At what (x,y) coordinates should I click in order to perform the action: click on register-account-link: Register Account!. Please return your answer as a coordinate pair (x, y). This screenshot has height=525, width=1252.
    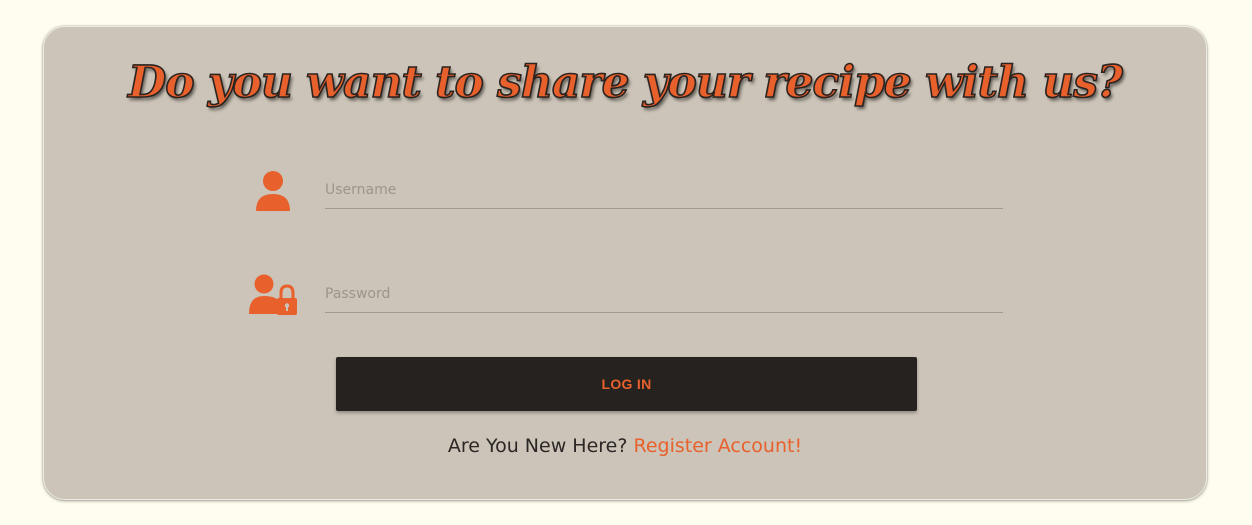
    Looking at the image, I should click on (717, 446).